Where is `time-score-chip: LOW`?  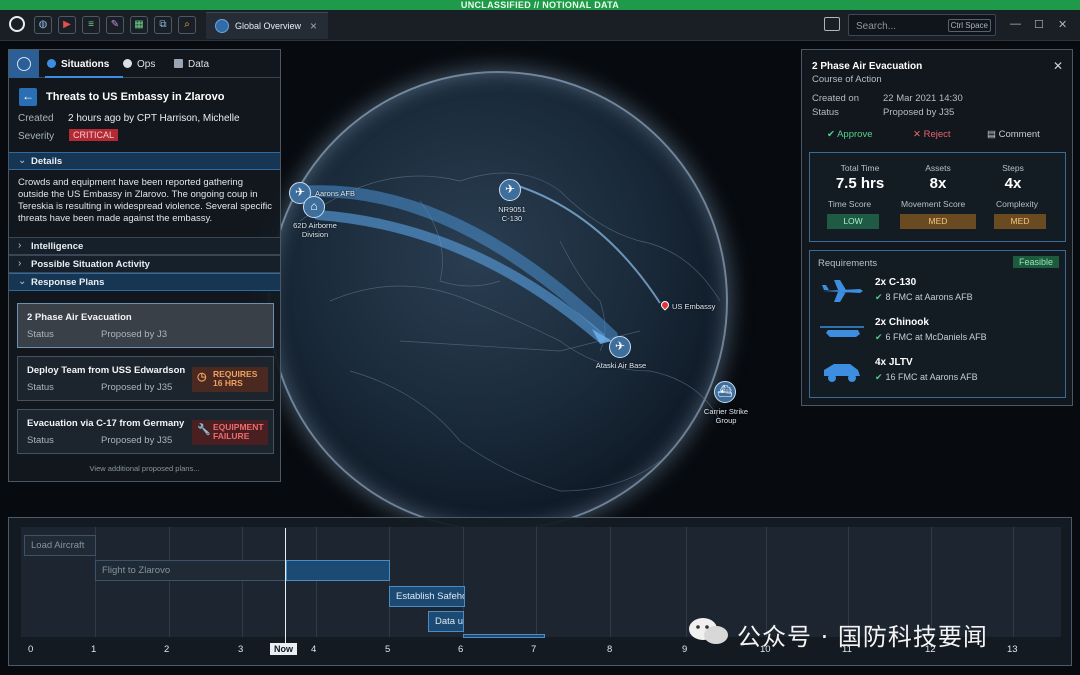 time-score-chip: LOW is located at coordinates (853, 221).